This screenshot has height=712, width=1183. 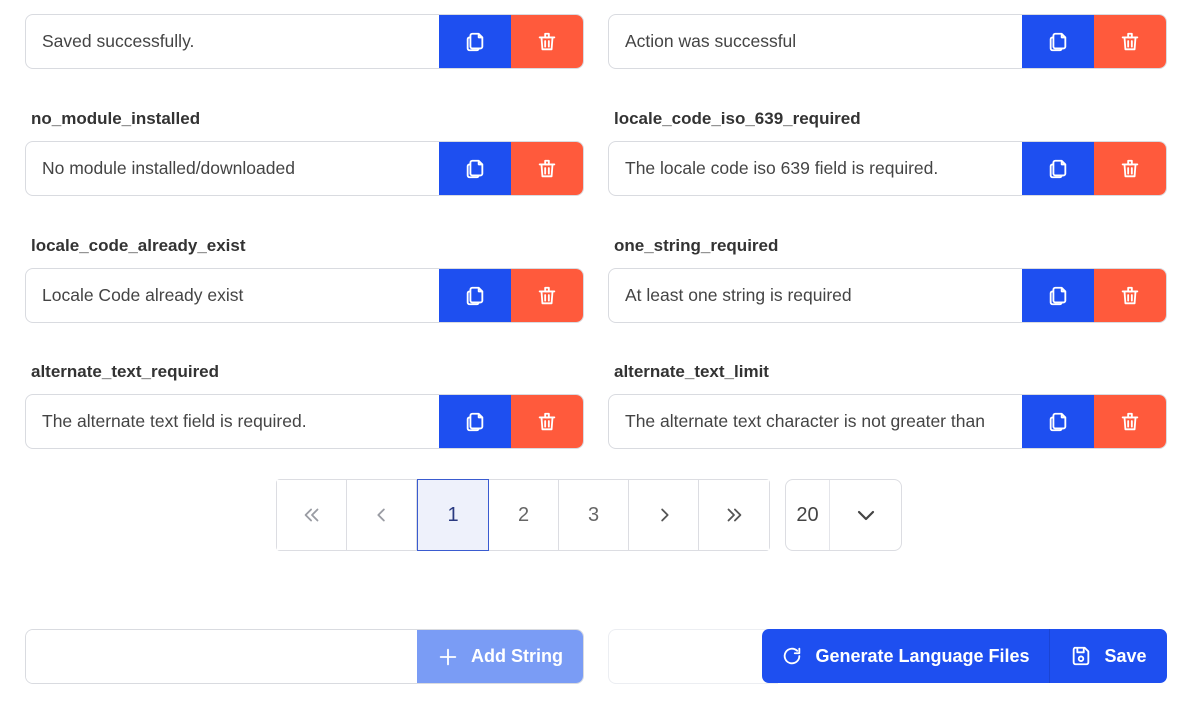 I want to click on generate-label: Generate Language Files, so click(x=922, y=655).